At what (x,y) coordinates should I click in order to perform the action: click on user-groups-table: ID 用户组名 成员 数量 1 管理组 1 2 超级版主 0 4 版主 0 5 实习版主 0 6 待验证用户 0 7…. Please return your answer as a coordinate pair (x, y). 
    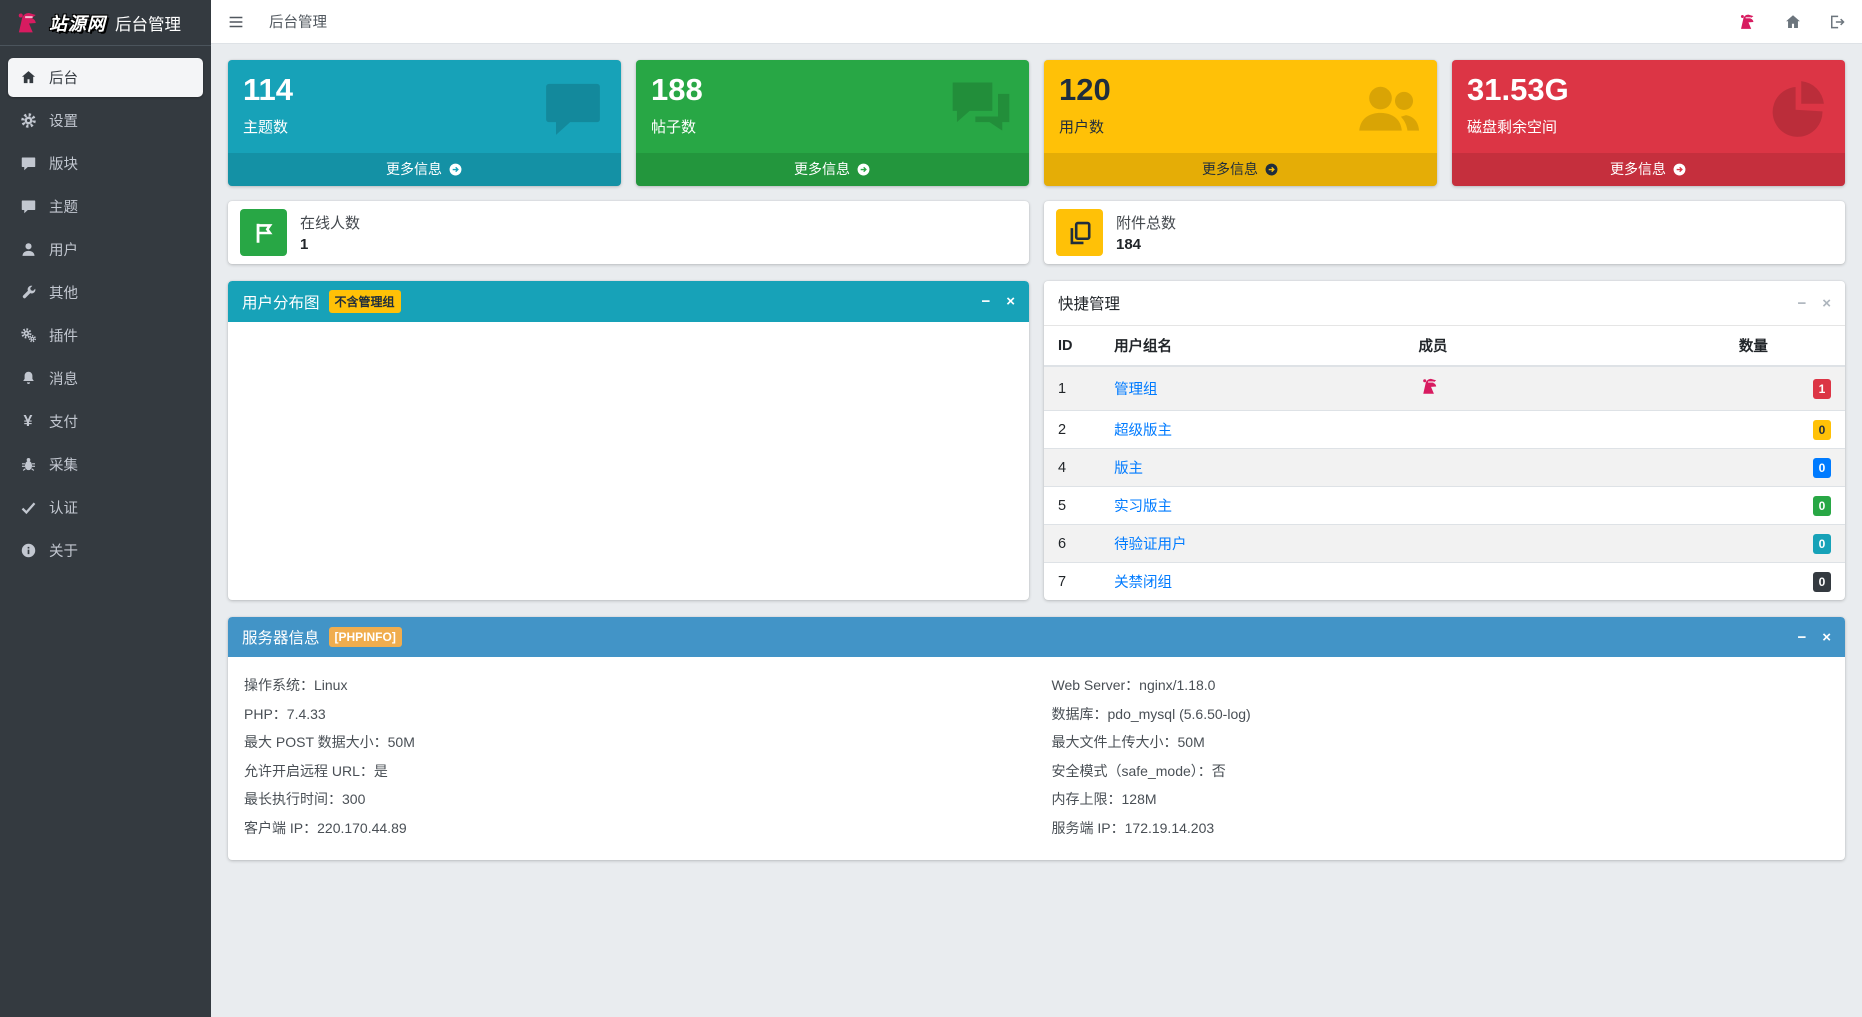
    Looking at the image, I should click on (1444, 463).